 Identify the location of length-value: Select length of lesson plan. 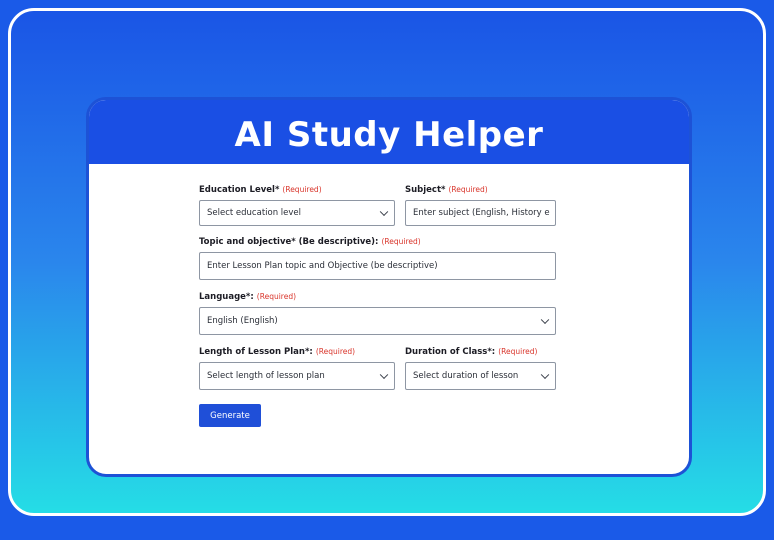
(266, 376).